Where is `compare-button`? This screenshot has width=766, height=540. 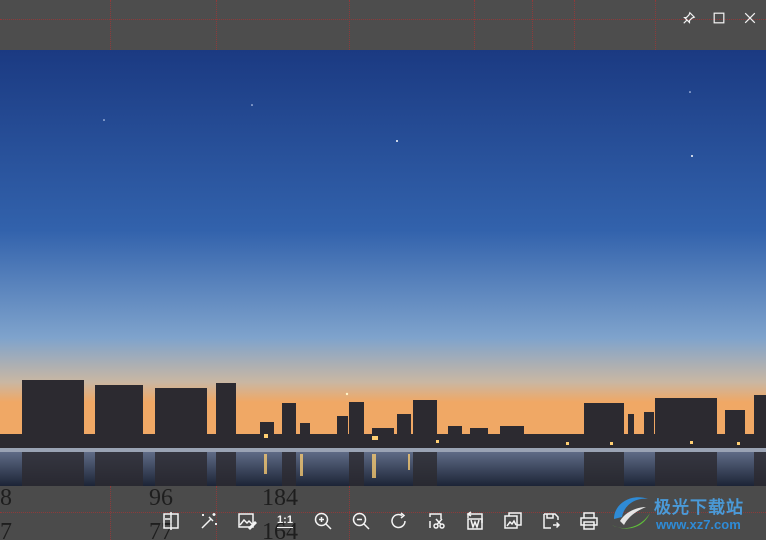
compare-button is located at coordinates (171, 521).